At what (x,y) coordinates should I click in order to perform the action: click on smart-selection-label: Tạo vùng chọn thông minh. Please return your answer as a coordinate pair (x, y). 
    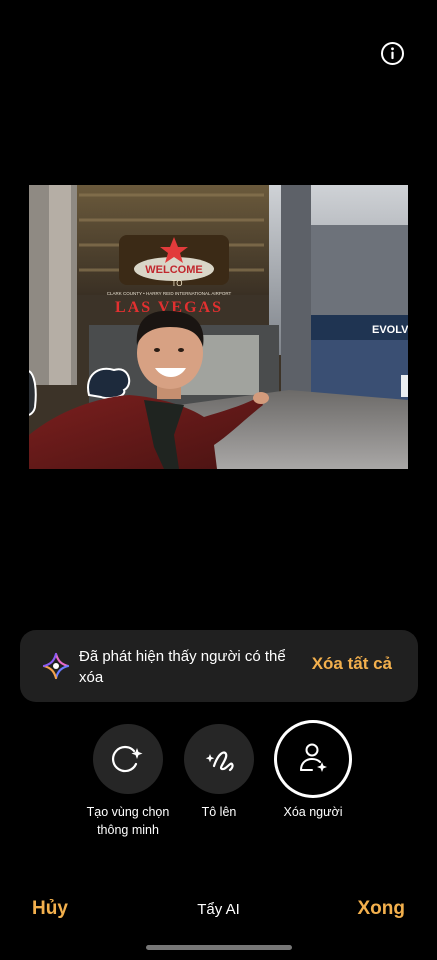
    Looking at the image, I should click on (128, 821).